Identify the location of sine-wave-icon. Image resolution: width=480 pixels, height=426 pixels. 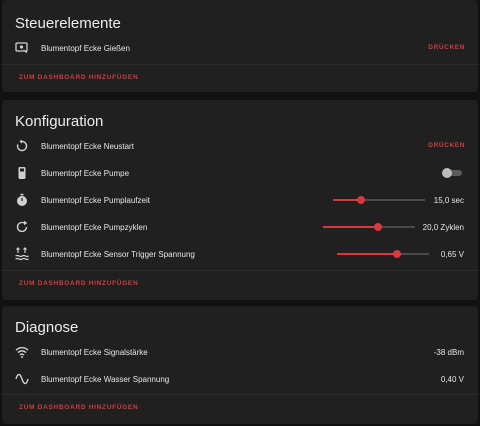
(22, 379).